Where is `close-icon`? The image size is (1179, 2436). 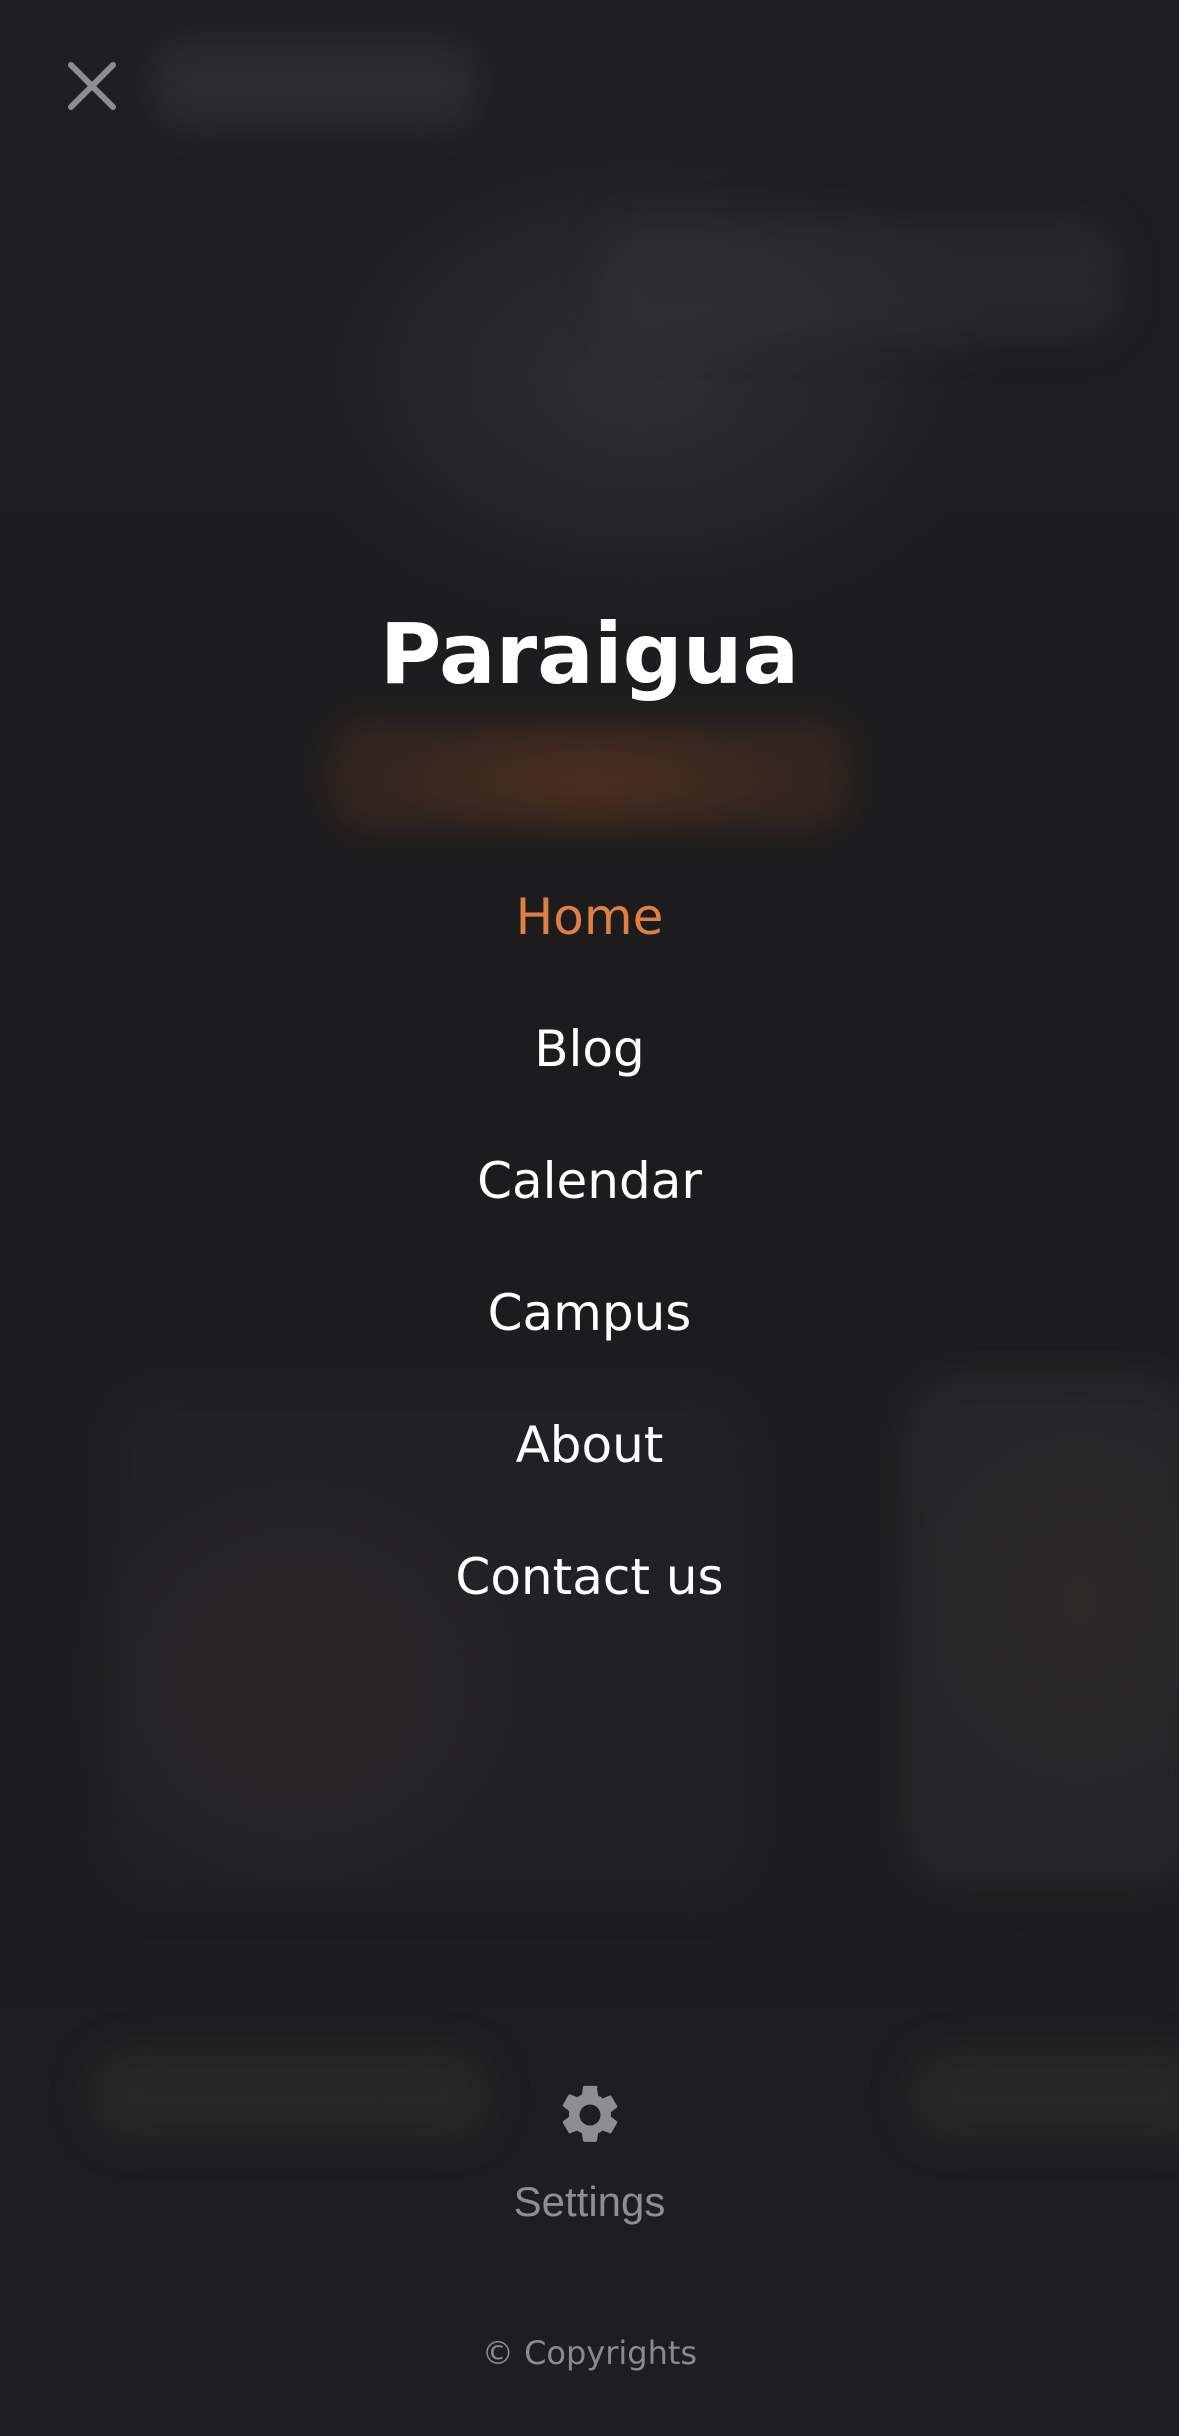
close-icon is located at coordinates (92, 86).